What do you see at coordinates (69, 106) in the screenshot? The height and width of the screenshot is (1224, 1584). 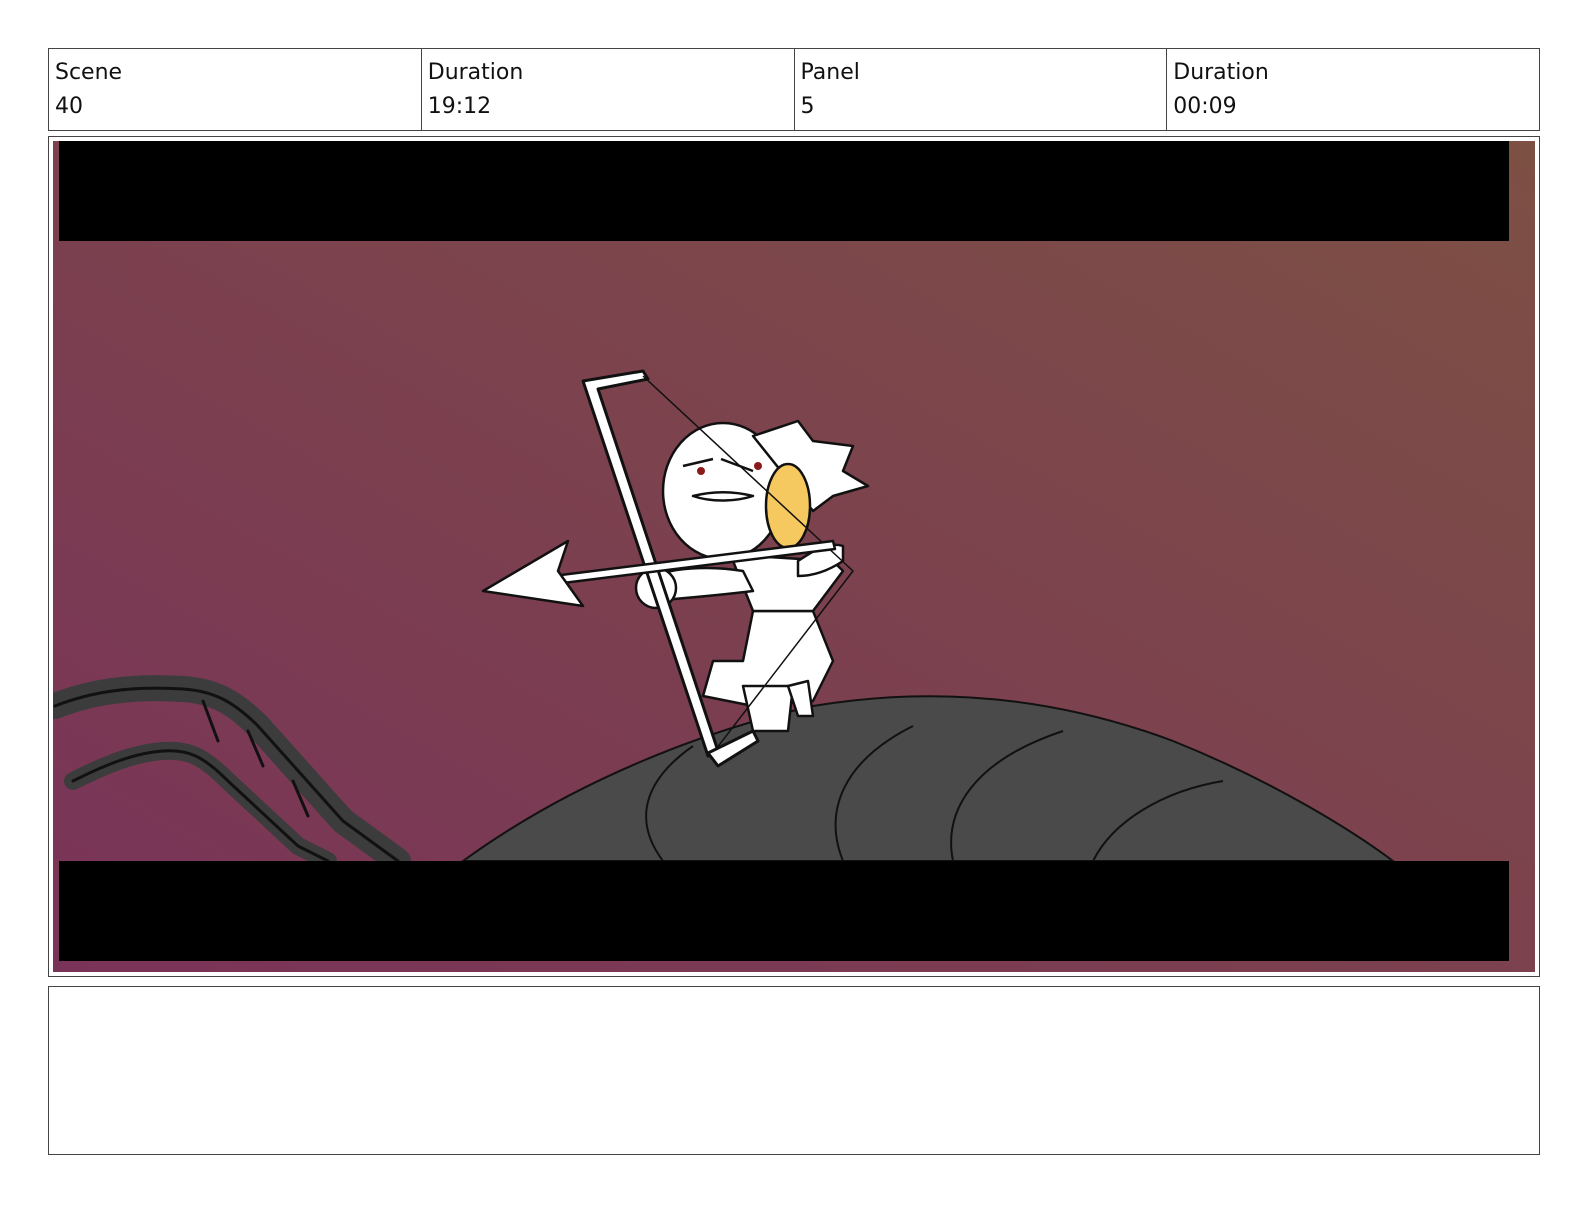 I see `scene-value: 40` at bounding box center [69, 106].